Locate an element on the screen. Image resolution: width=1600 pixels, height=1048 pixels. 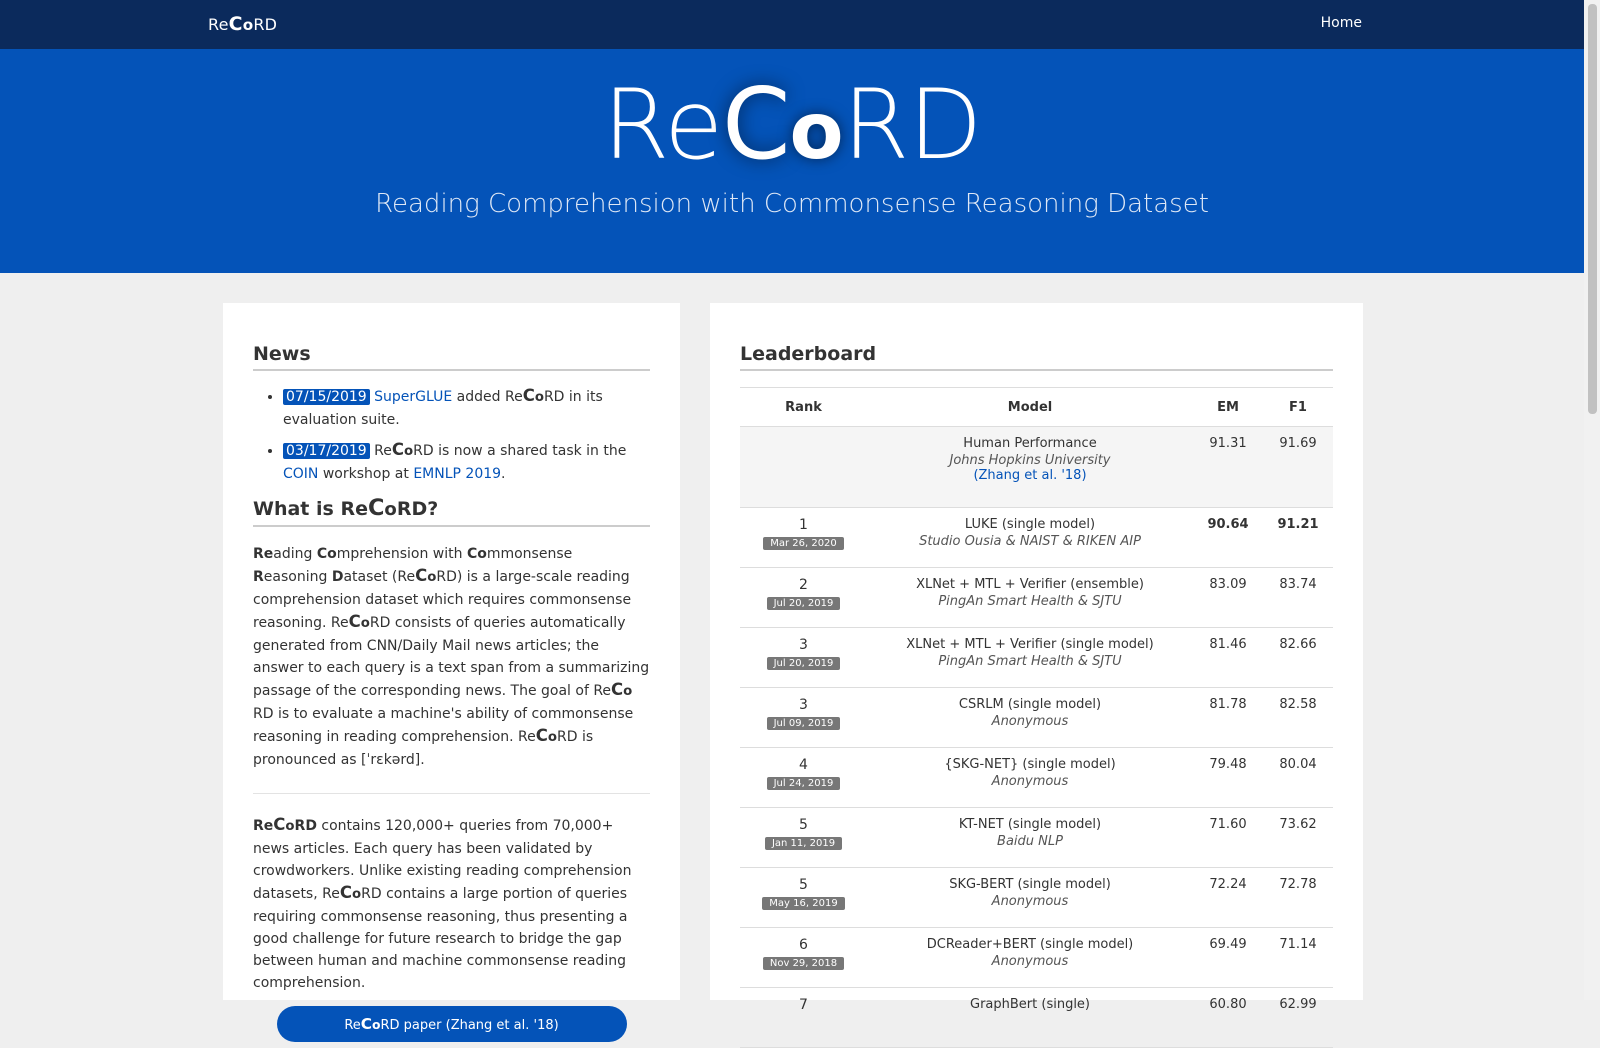
date-tag: Mar 26, 2020 is located at coordinates (803, 543).